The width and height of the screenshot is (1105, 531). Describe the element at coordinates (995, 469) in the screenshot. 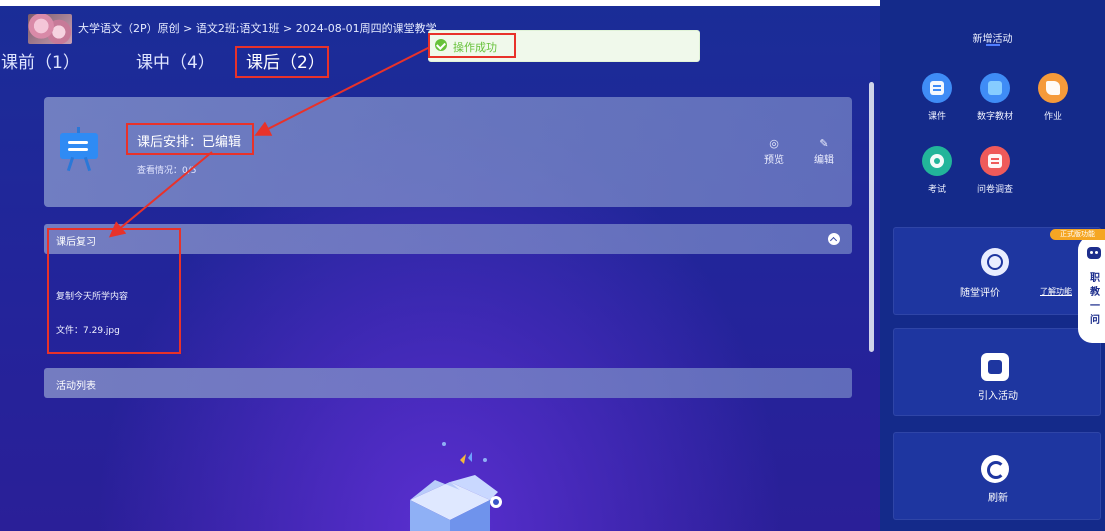

I see `refresh-icon` at that location.